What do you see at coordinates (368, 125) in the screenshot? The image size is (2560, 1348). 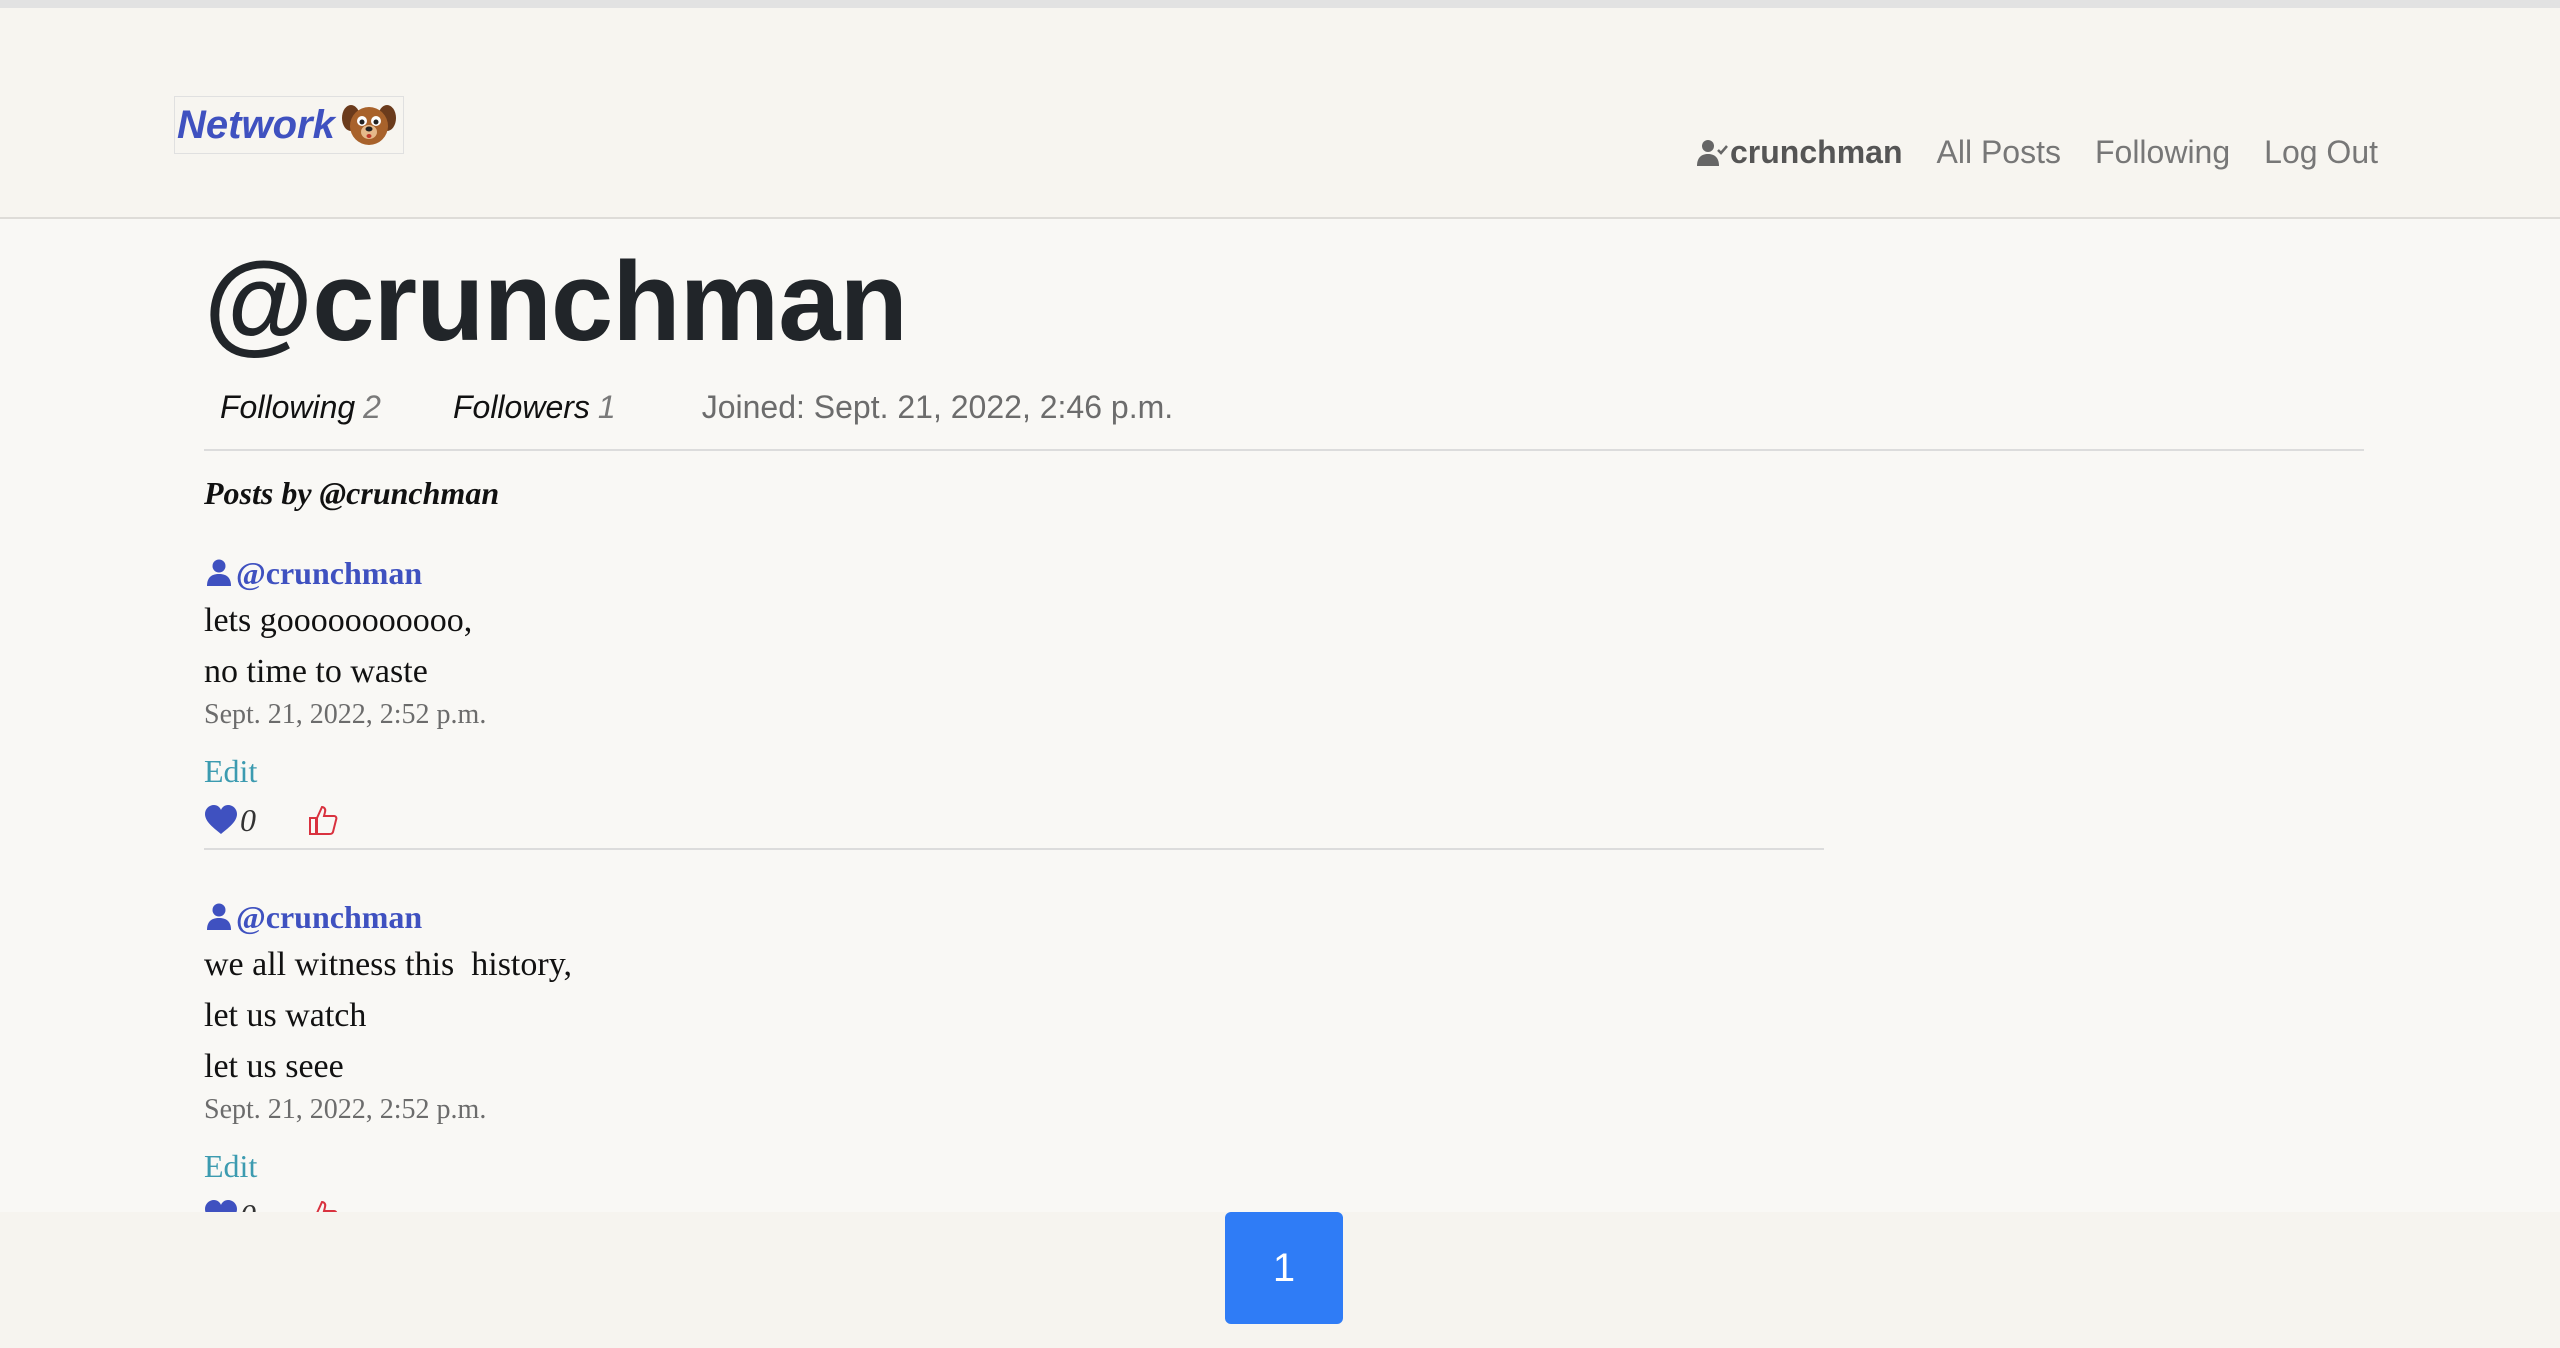 I see `dog-logo-icon` at bounding box center [368, 125].